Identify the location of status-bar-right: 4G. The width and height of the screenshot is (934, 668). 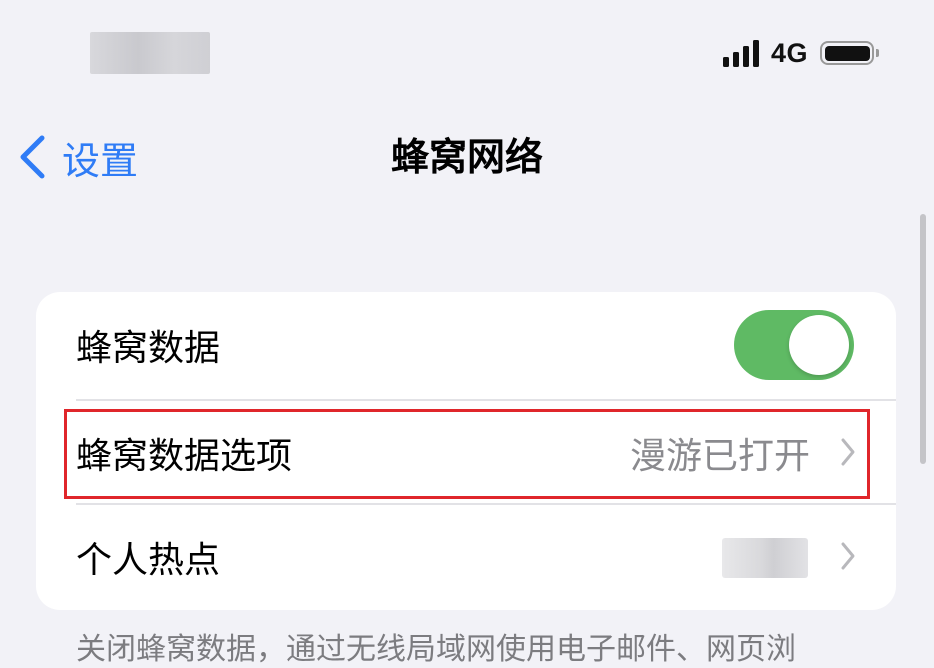
(800, 53).